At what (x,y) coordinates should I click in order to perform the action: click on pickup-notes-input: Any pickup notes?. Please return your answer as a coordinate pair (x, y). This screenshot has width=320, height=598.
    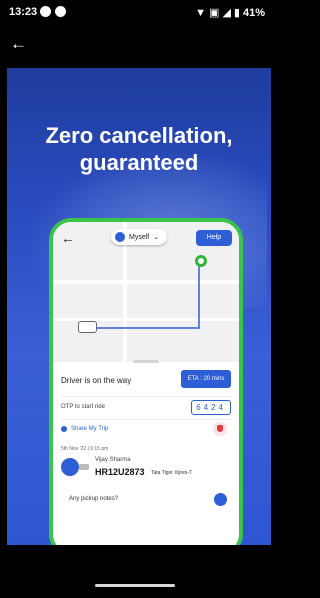
    Looking at the image, I should click on (146, 500).